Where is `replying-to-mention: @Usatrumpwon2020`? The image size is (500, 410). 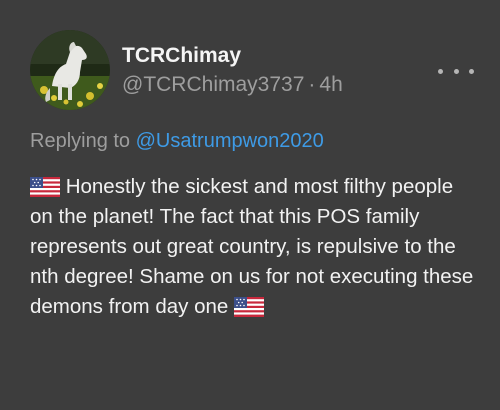
replying-to-mention: @Usatrumpwon2020 is located at coordinates (230, 141).